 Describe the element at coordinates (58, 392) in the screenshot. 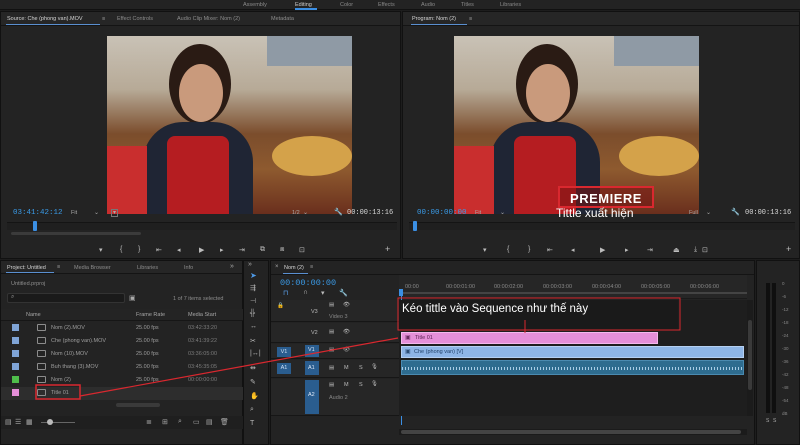

I see `title-item-highlight-box` at that location.